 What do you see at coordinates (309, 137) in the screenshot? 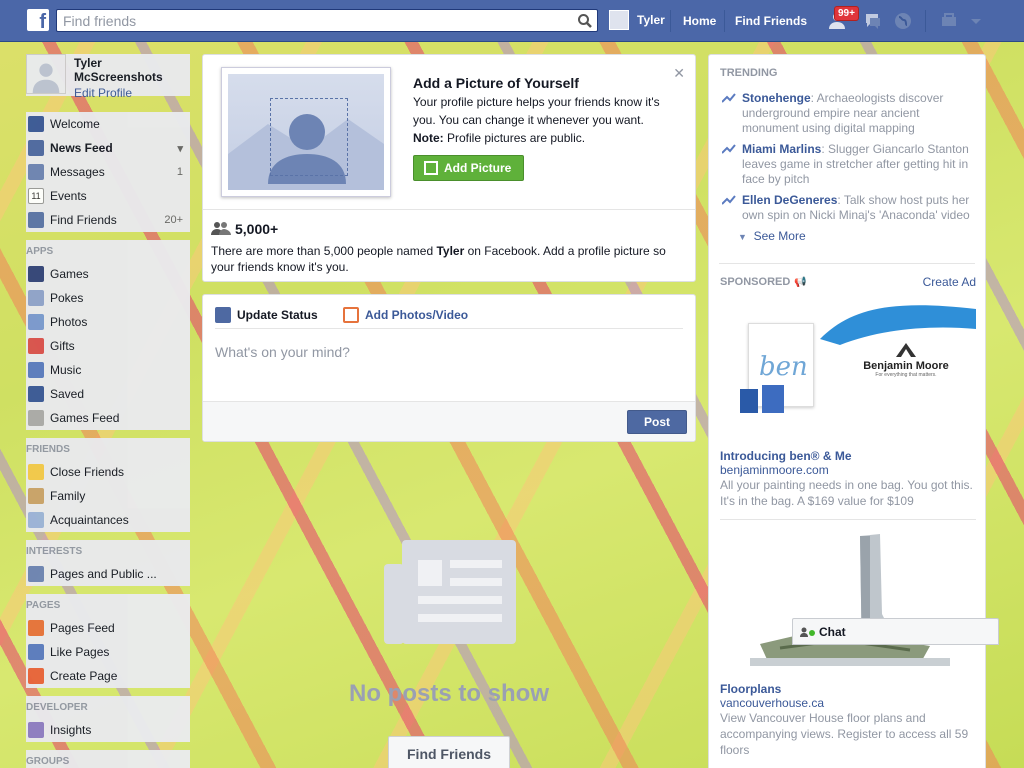
I see `crop-frame` at bounding box center [309, 137].